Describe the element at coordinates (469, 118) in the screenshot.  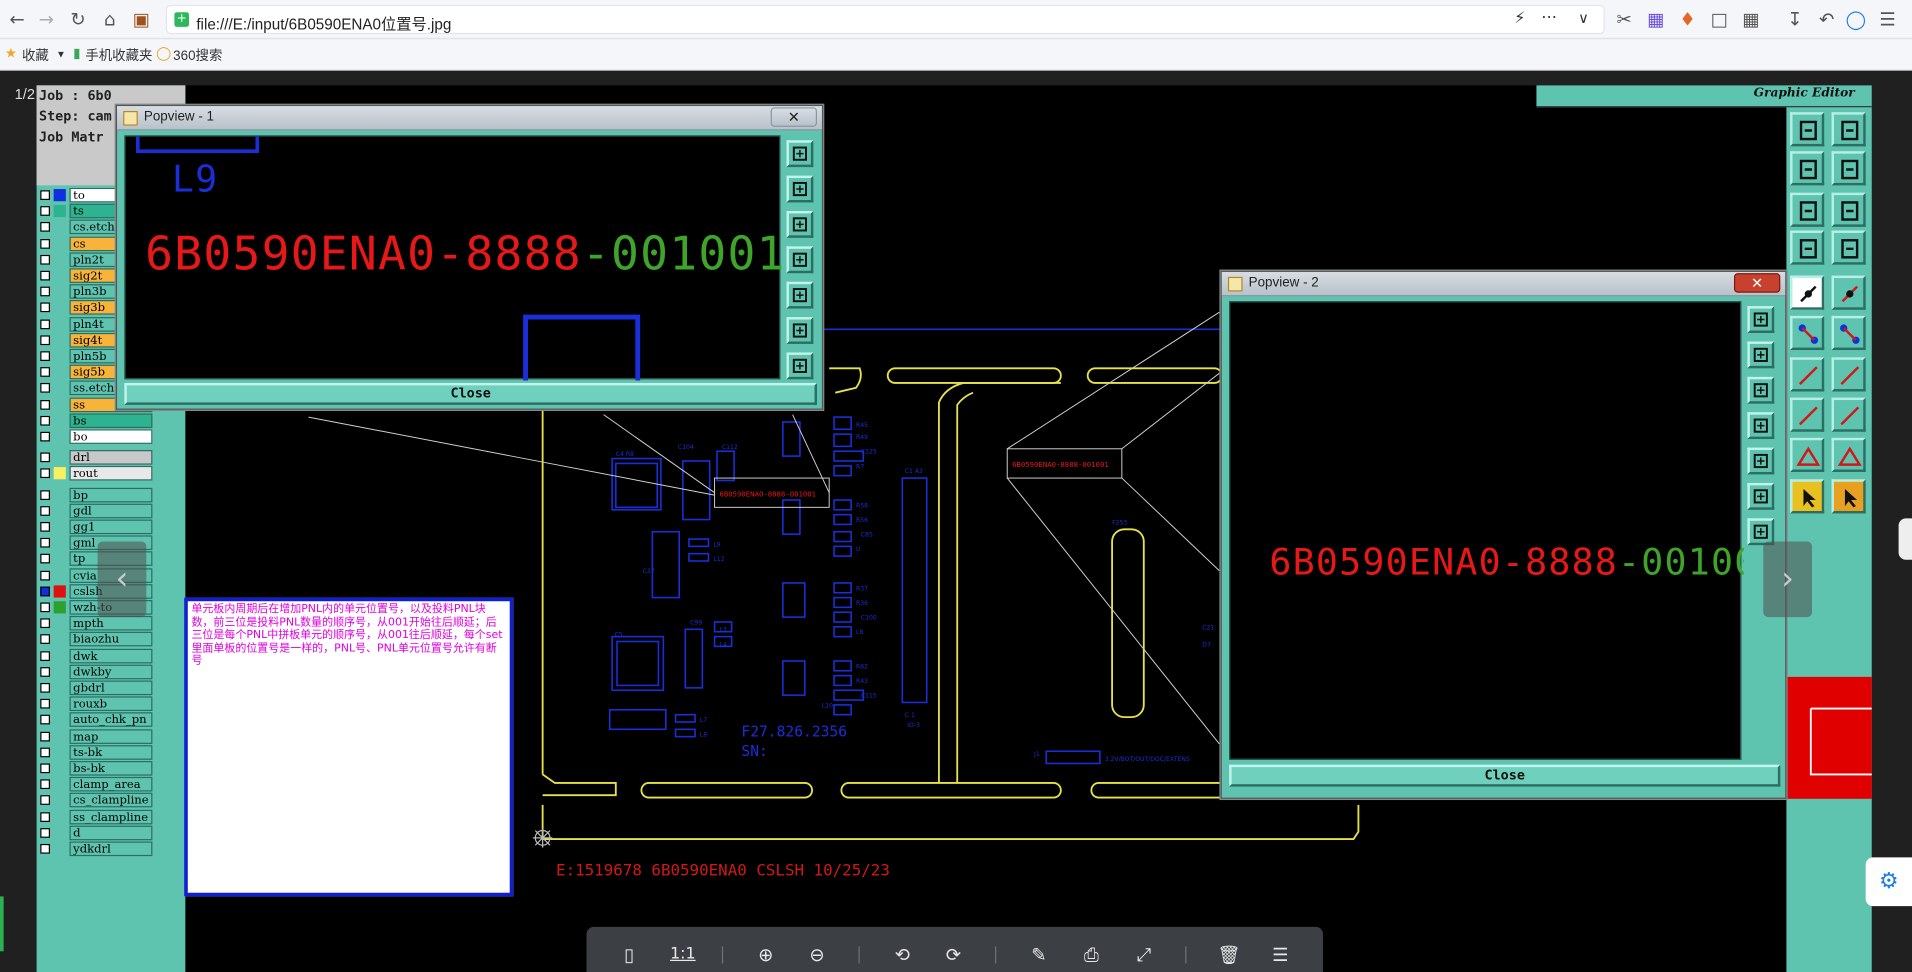
I see `popview-1-titlebar: Popview - 1 ✕` at that location.